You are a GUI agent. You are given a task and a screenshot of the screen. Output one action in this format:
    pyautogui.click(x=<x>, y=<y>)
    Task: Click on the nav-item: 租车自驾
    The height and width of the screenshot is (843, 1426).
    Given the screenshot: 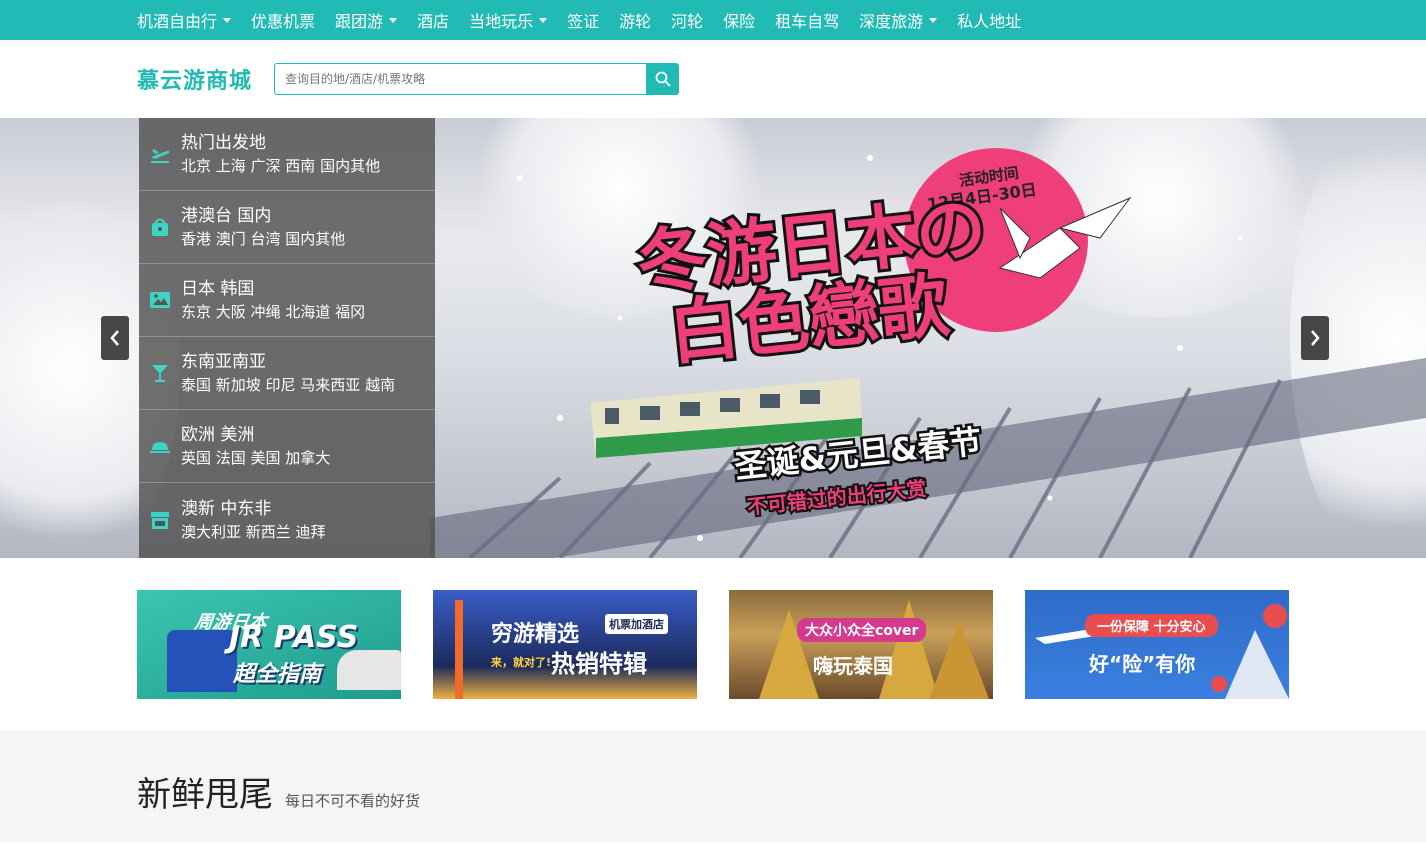 What is the action you would take?
    pyautogui.click(x=807, y=20)
    